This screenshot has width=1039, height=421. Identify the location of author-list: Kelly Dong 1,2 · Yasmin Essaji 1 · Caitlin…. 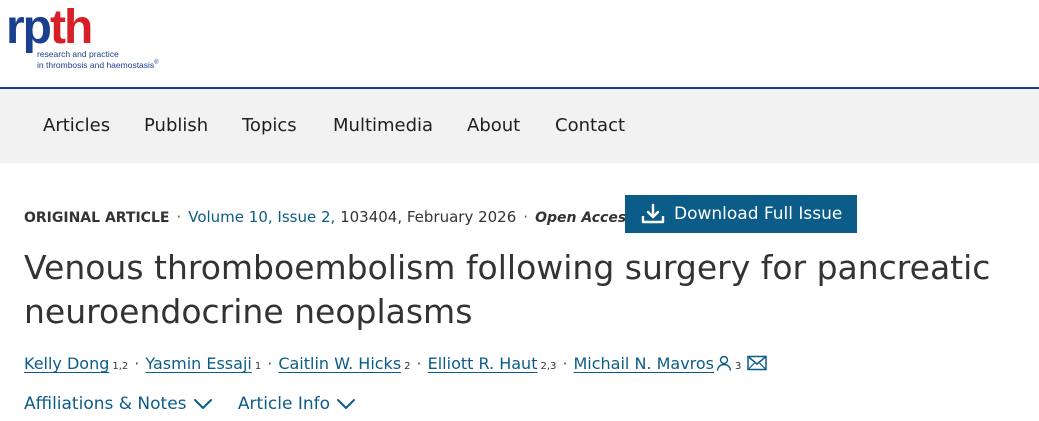
(396, 363).